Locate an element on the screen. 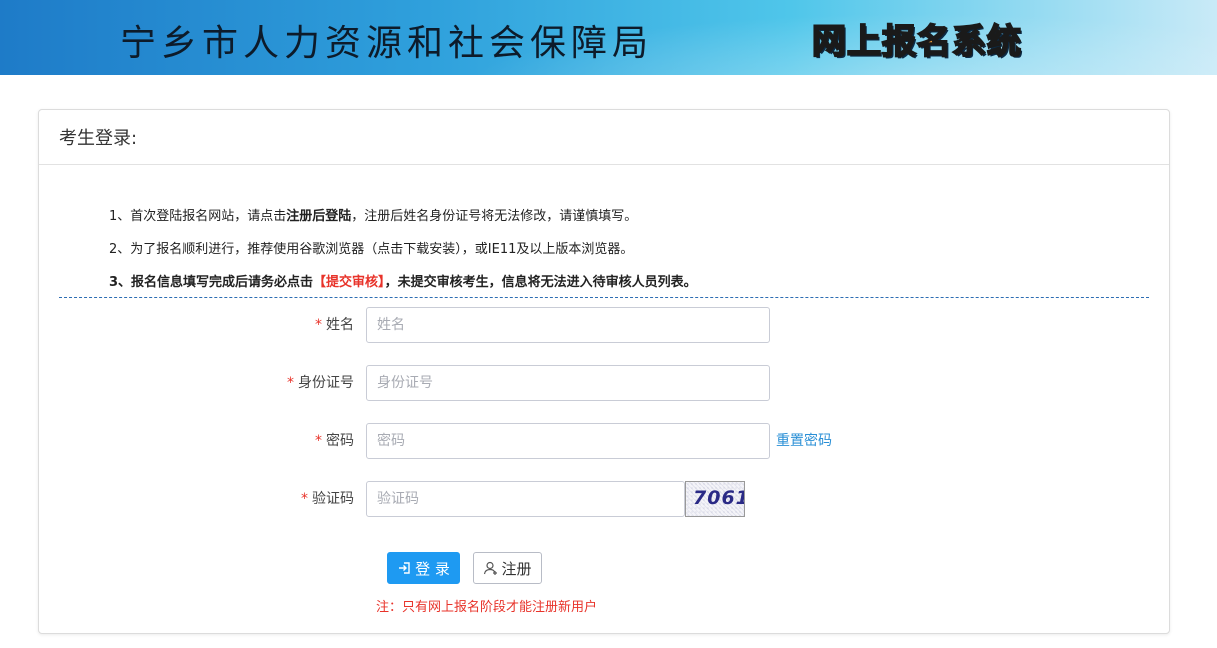 The image size is (1217, 648). id-number-row: * 身份证号 is located at coordinates (605, 383).